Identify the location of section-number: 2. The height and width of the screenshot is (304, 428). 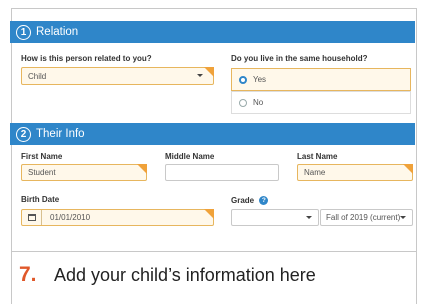
(23, 134).